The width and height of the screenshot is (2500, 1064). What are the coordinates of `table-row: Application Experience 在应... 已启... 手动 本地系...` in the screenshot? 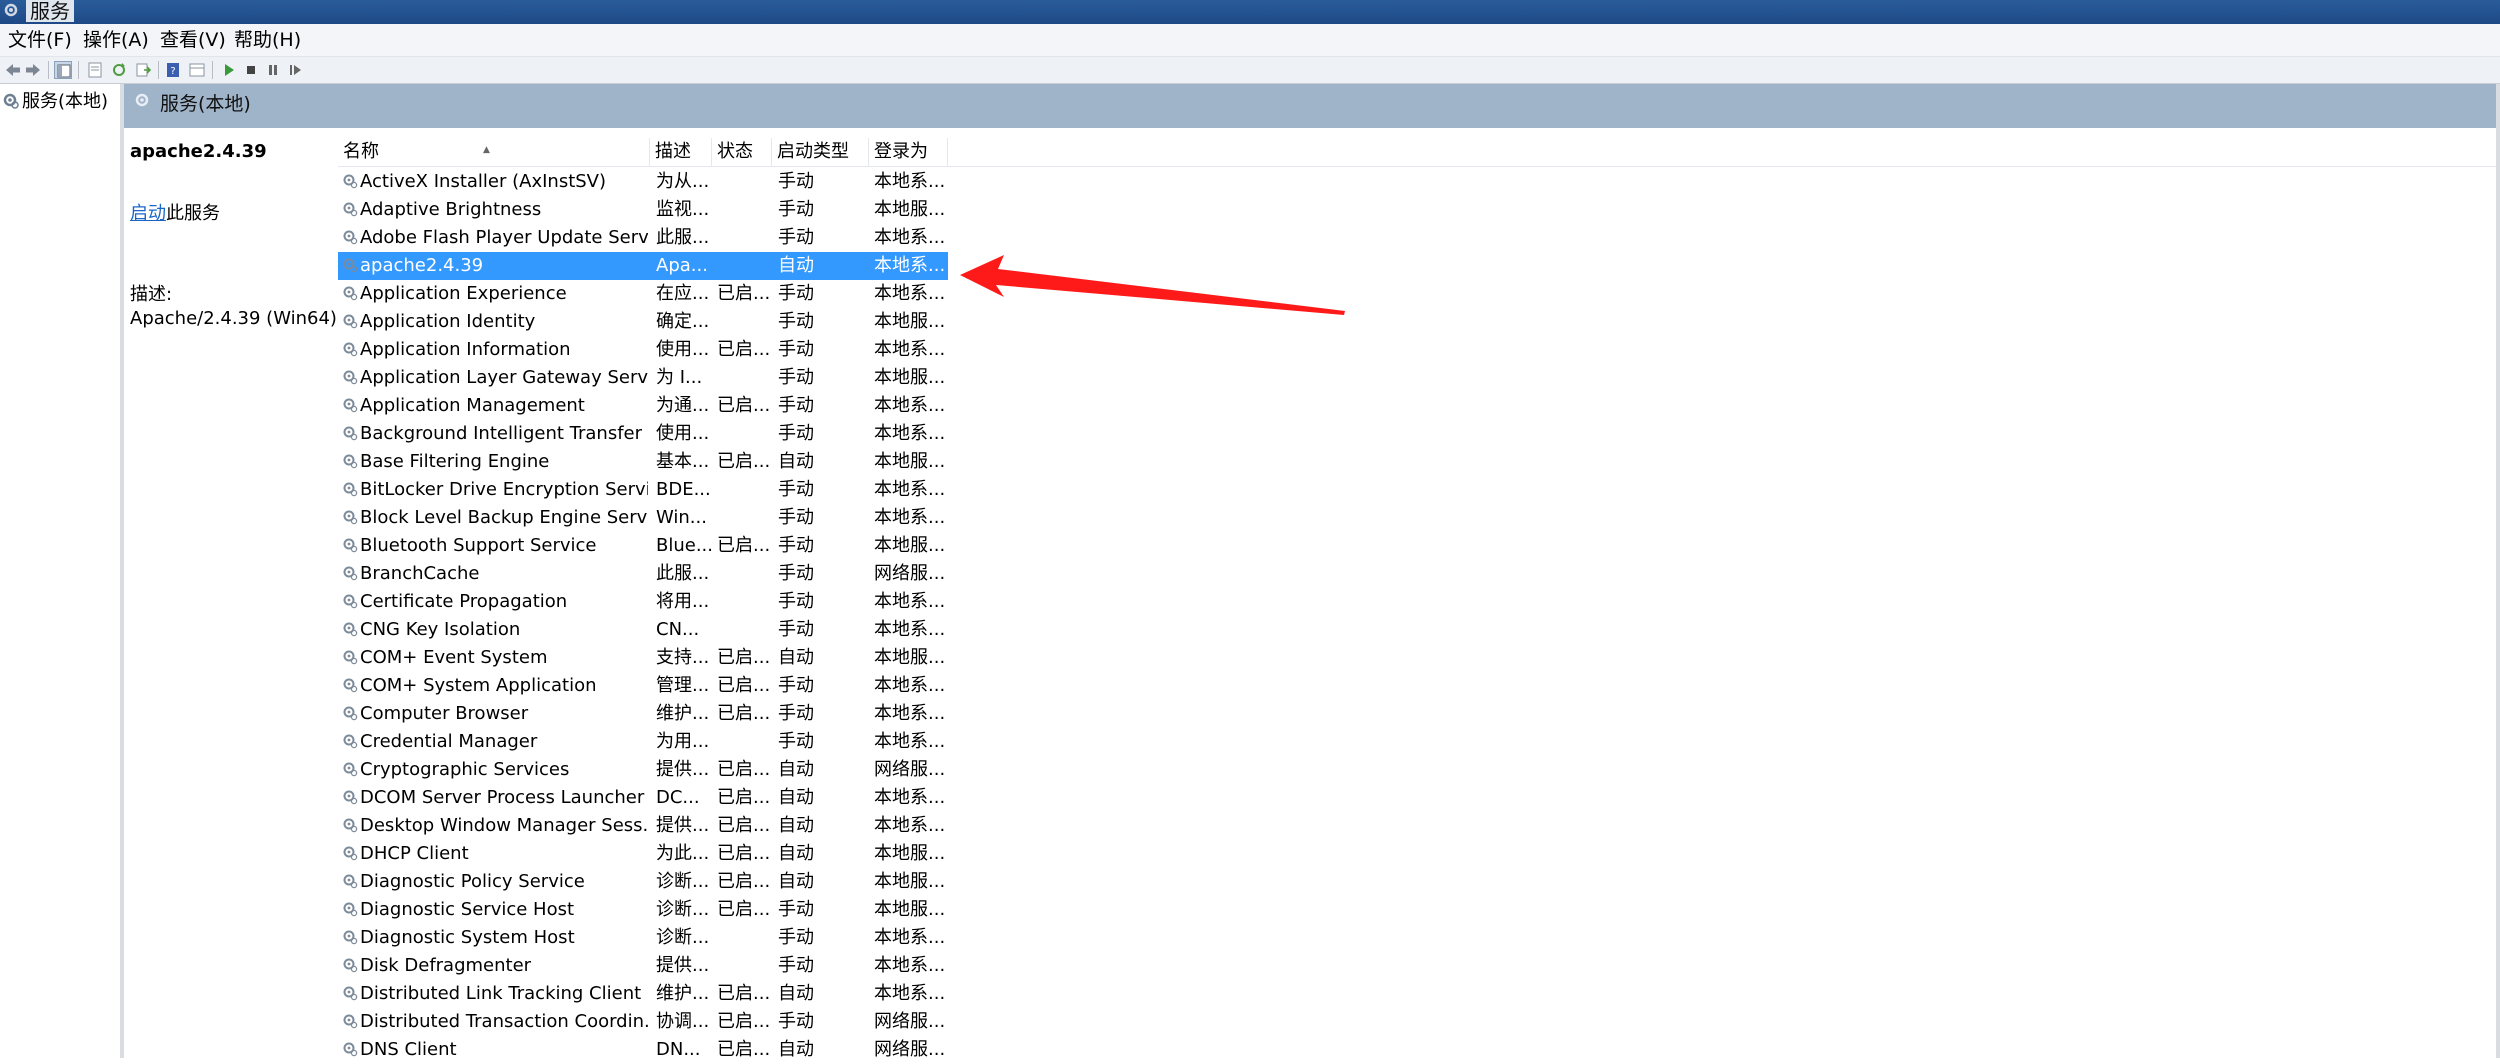 It's located at (643, 294).